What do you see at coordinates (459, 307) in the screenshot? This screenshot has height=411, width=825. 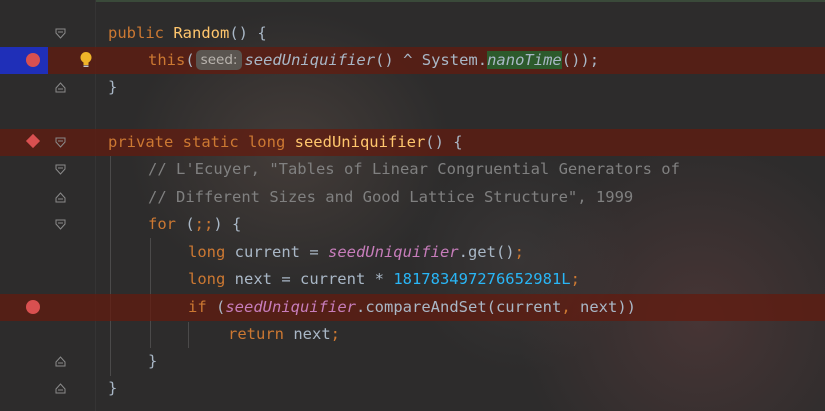 I see `code-text: .compareAndSet(current` at bounding box center [459, 307].